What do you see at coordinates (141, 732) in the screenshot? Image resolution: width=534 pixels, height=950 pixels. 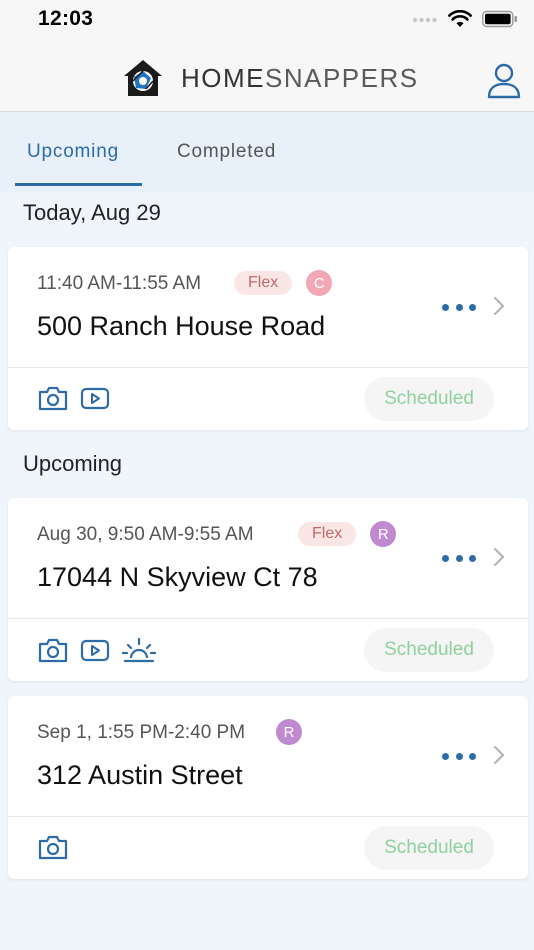 I see `appointment-time: Sep 1, 1:55 PM-2:40 PM` at bounding box center [141, 732].